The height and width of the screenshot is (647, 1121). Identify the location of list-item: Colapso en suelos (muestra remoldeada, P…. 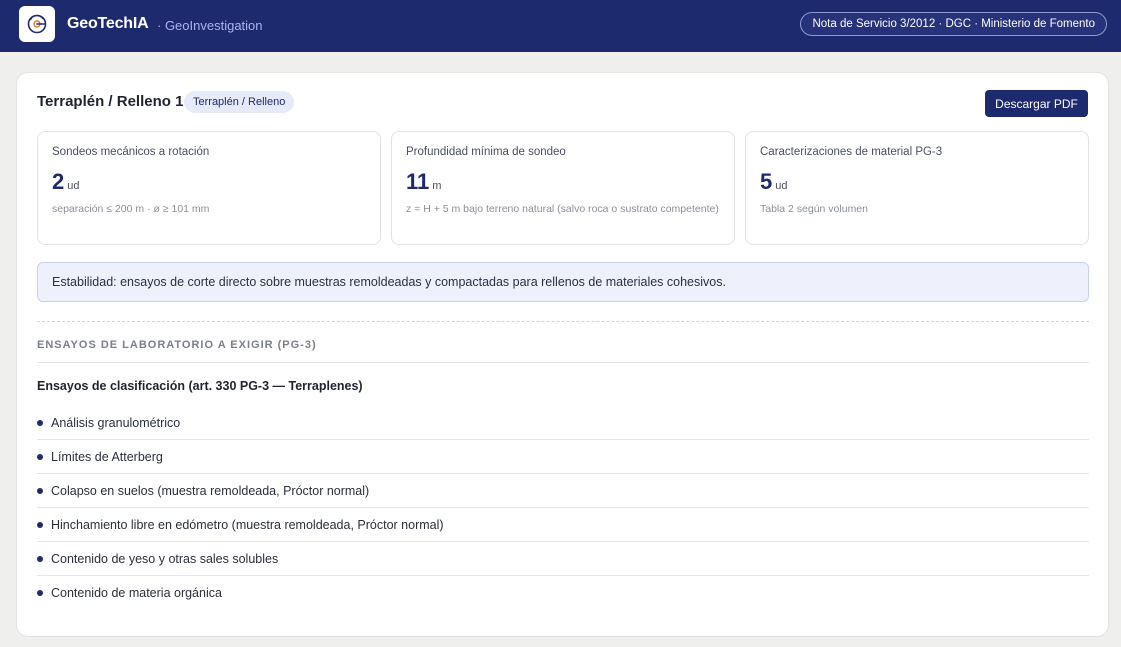
(563, 491).